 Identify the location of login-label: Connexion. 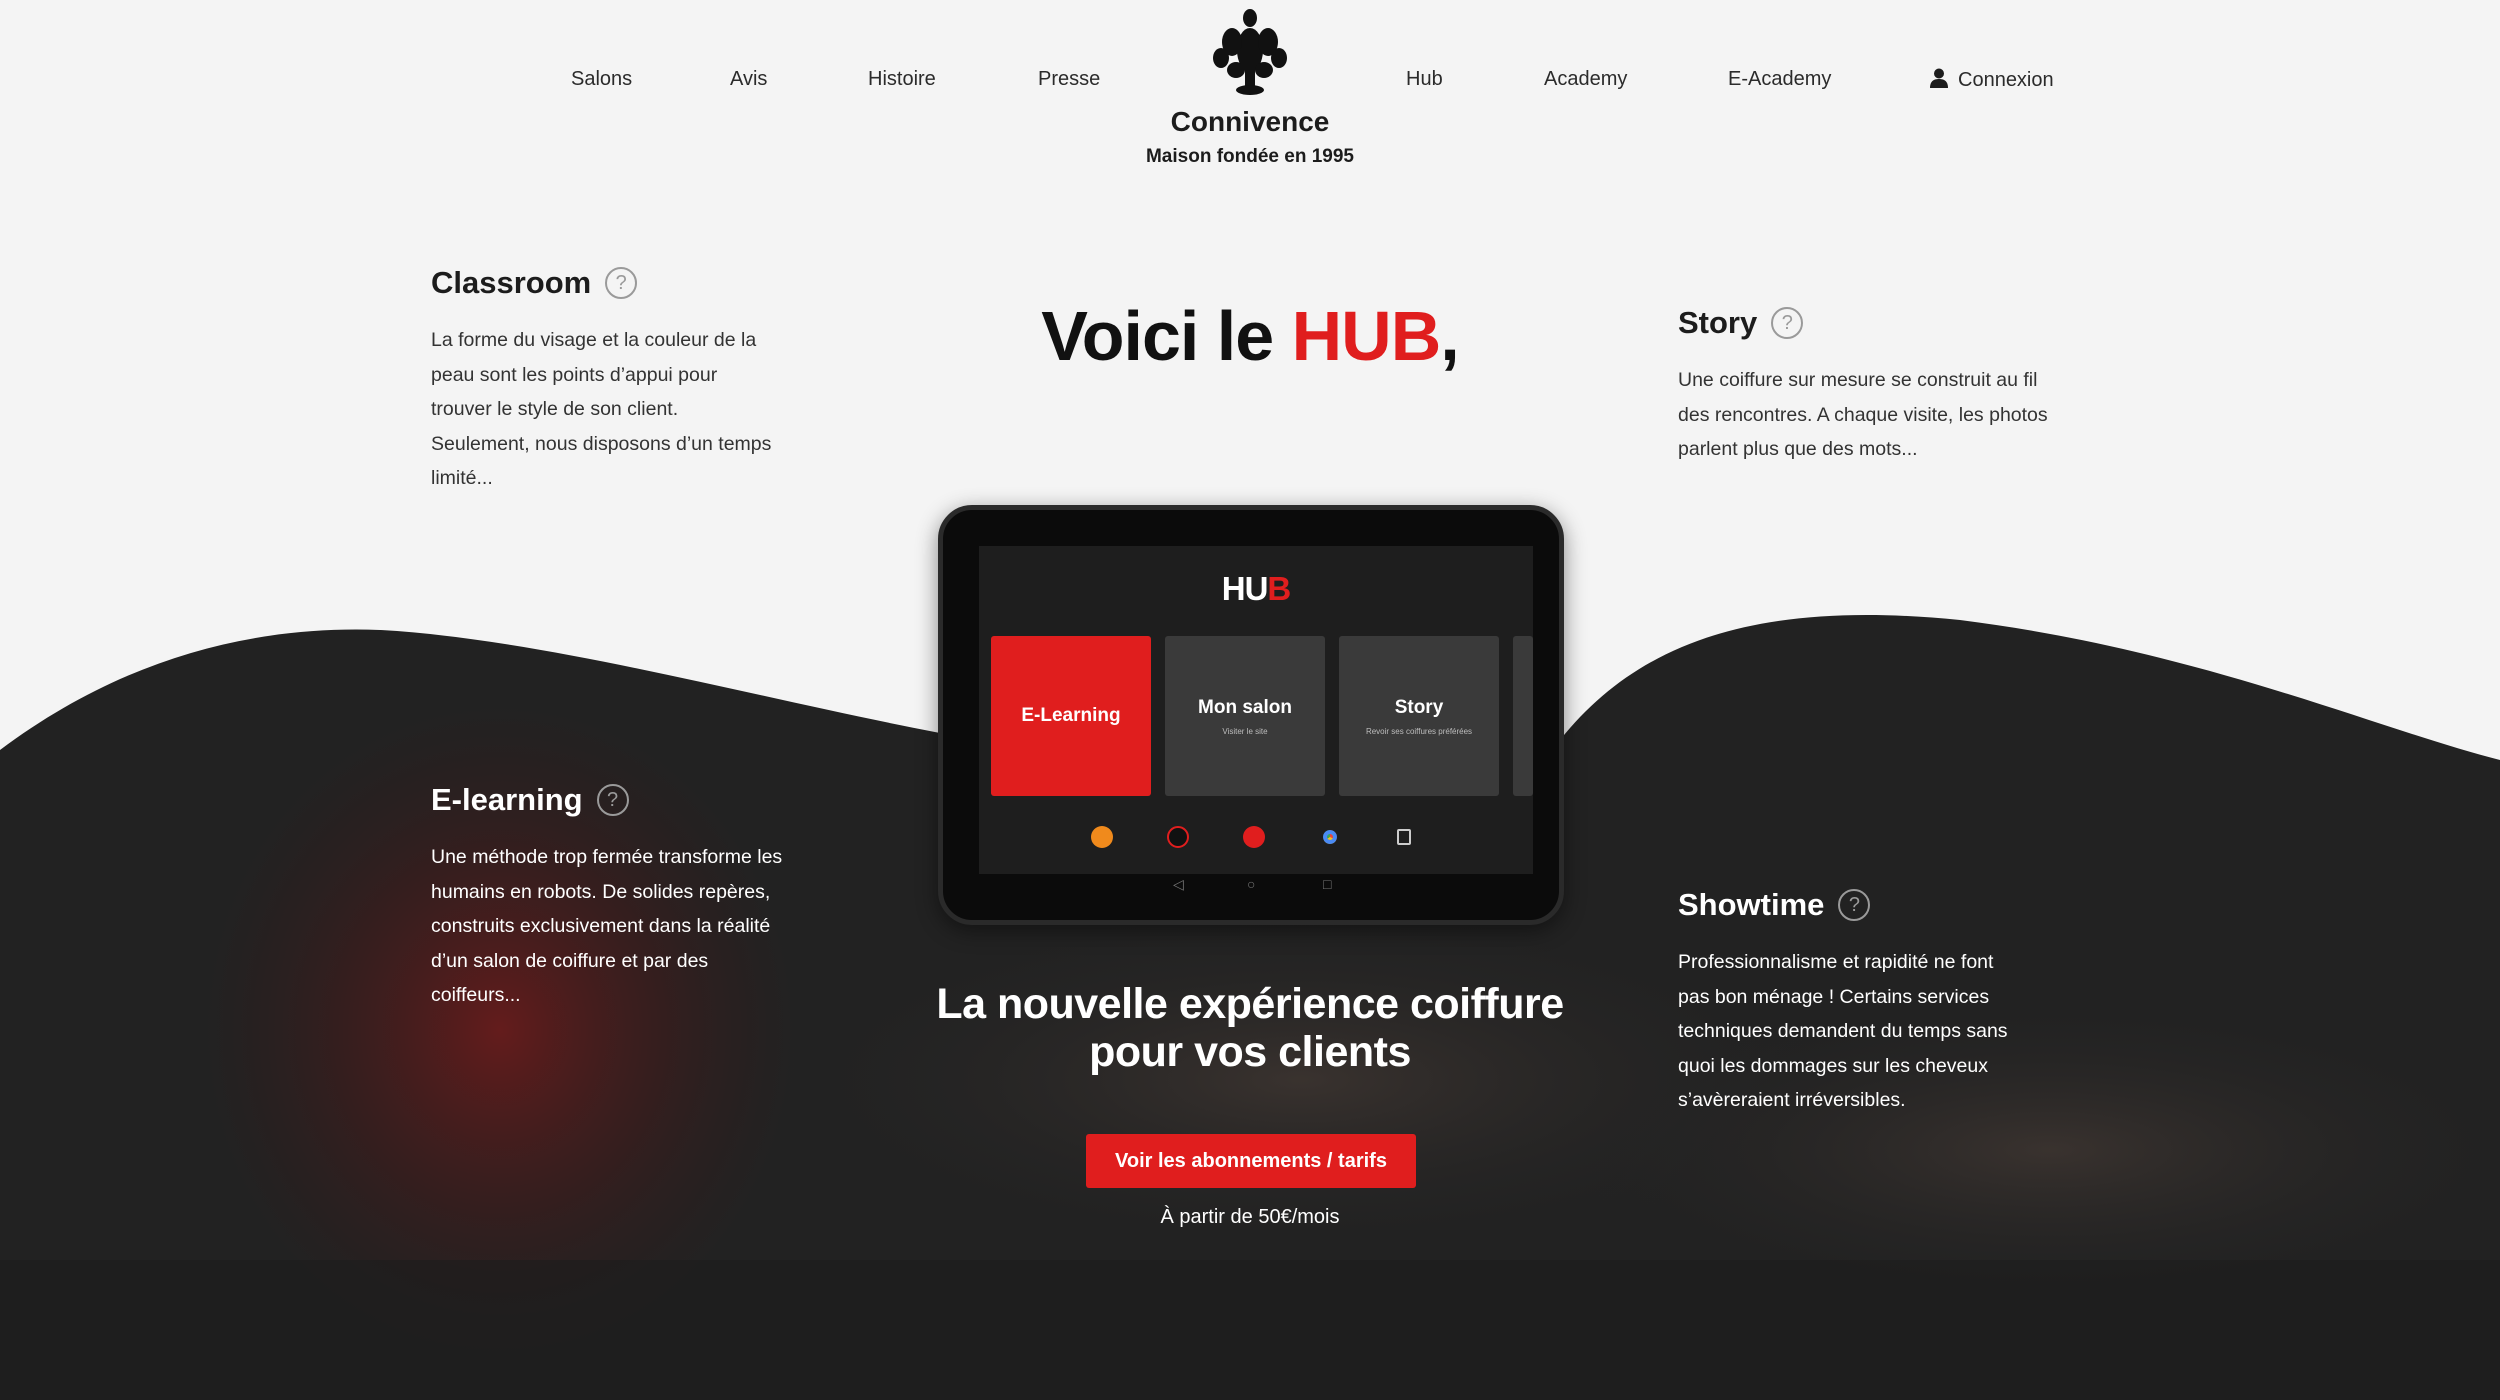
(2006, 80).